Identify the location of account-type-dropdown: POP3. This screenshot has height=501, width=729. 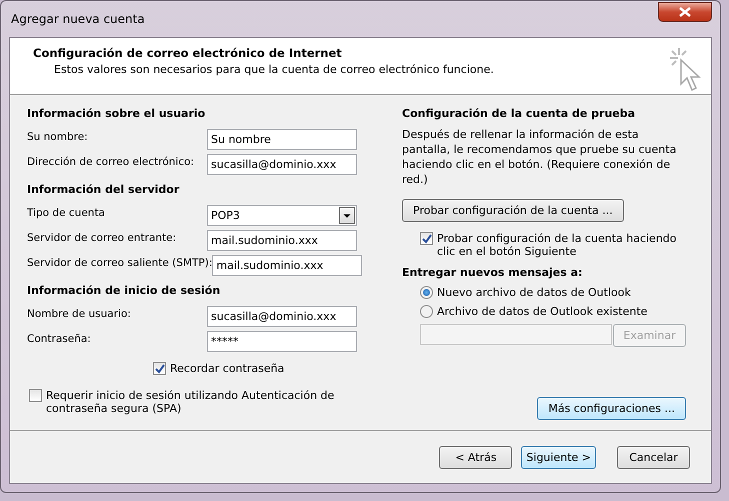
(282, 215).